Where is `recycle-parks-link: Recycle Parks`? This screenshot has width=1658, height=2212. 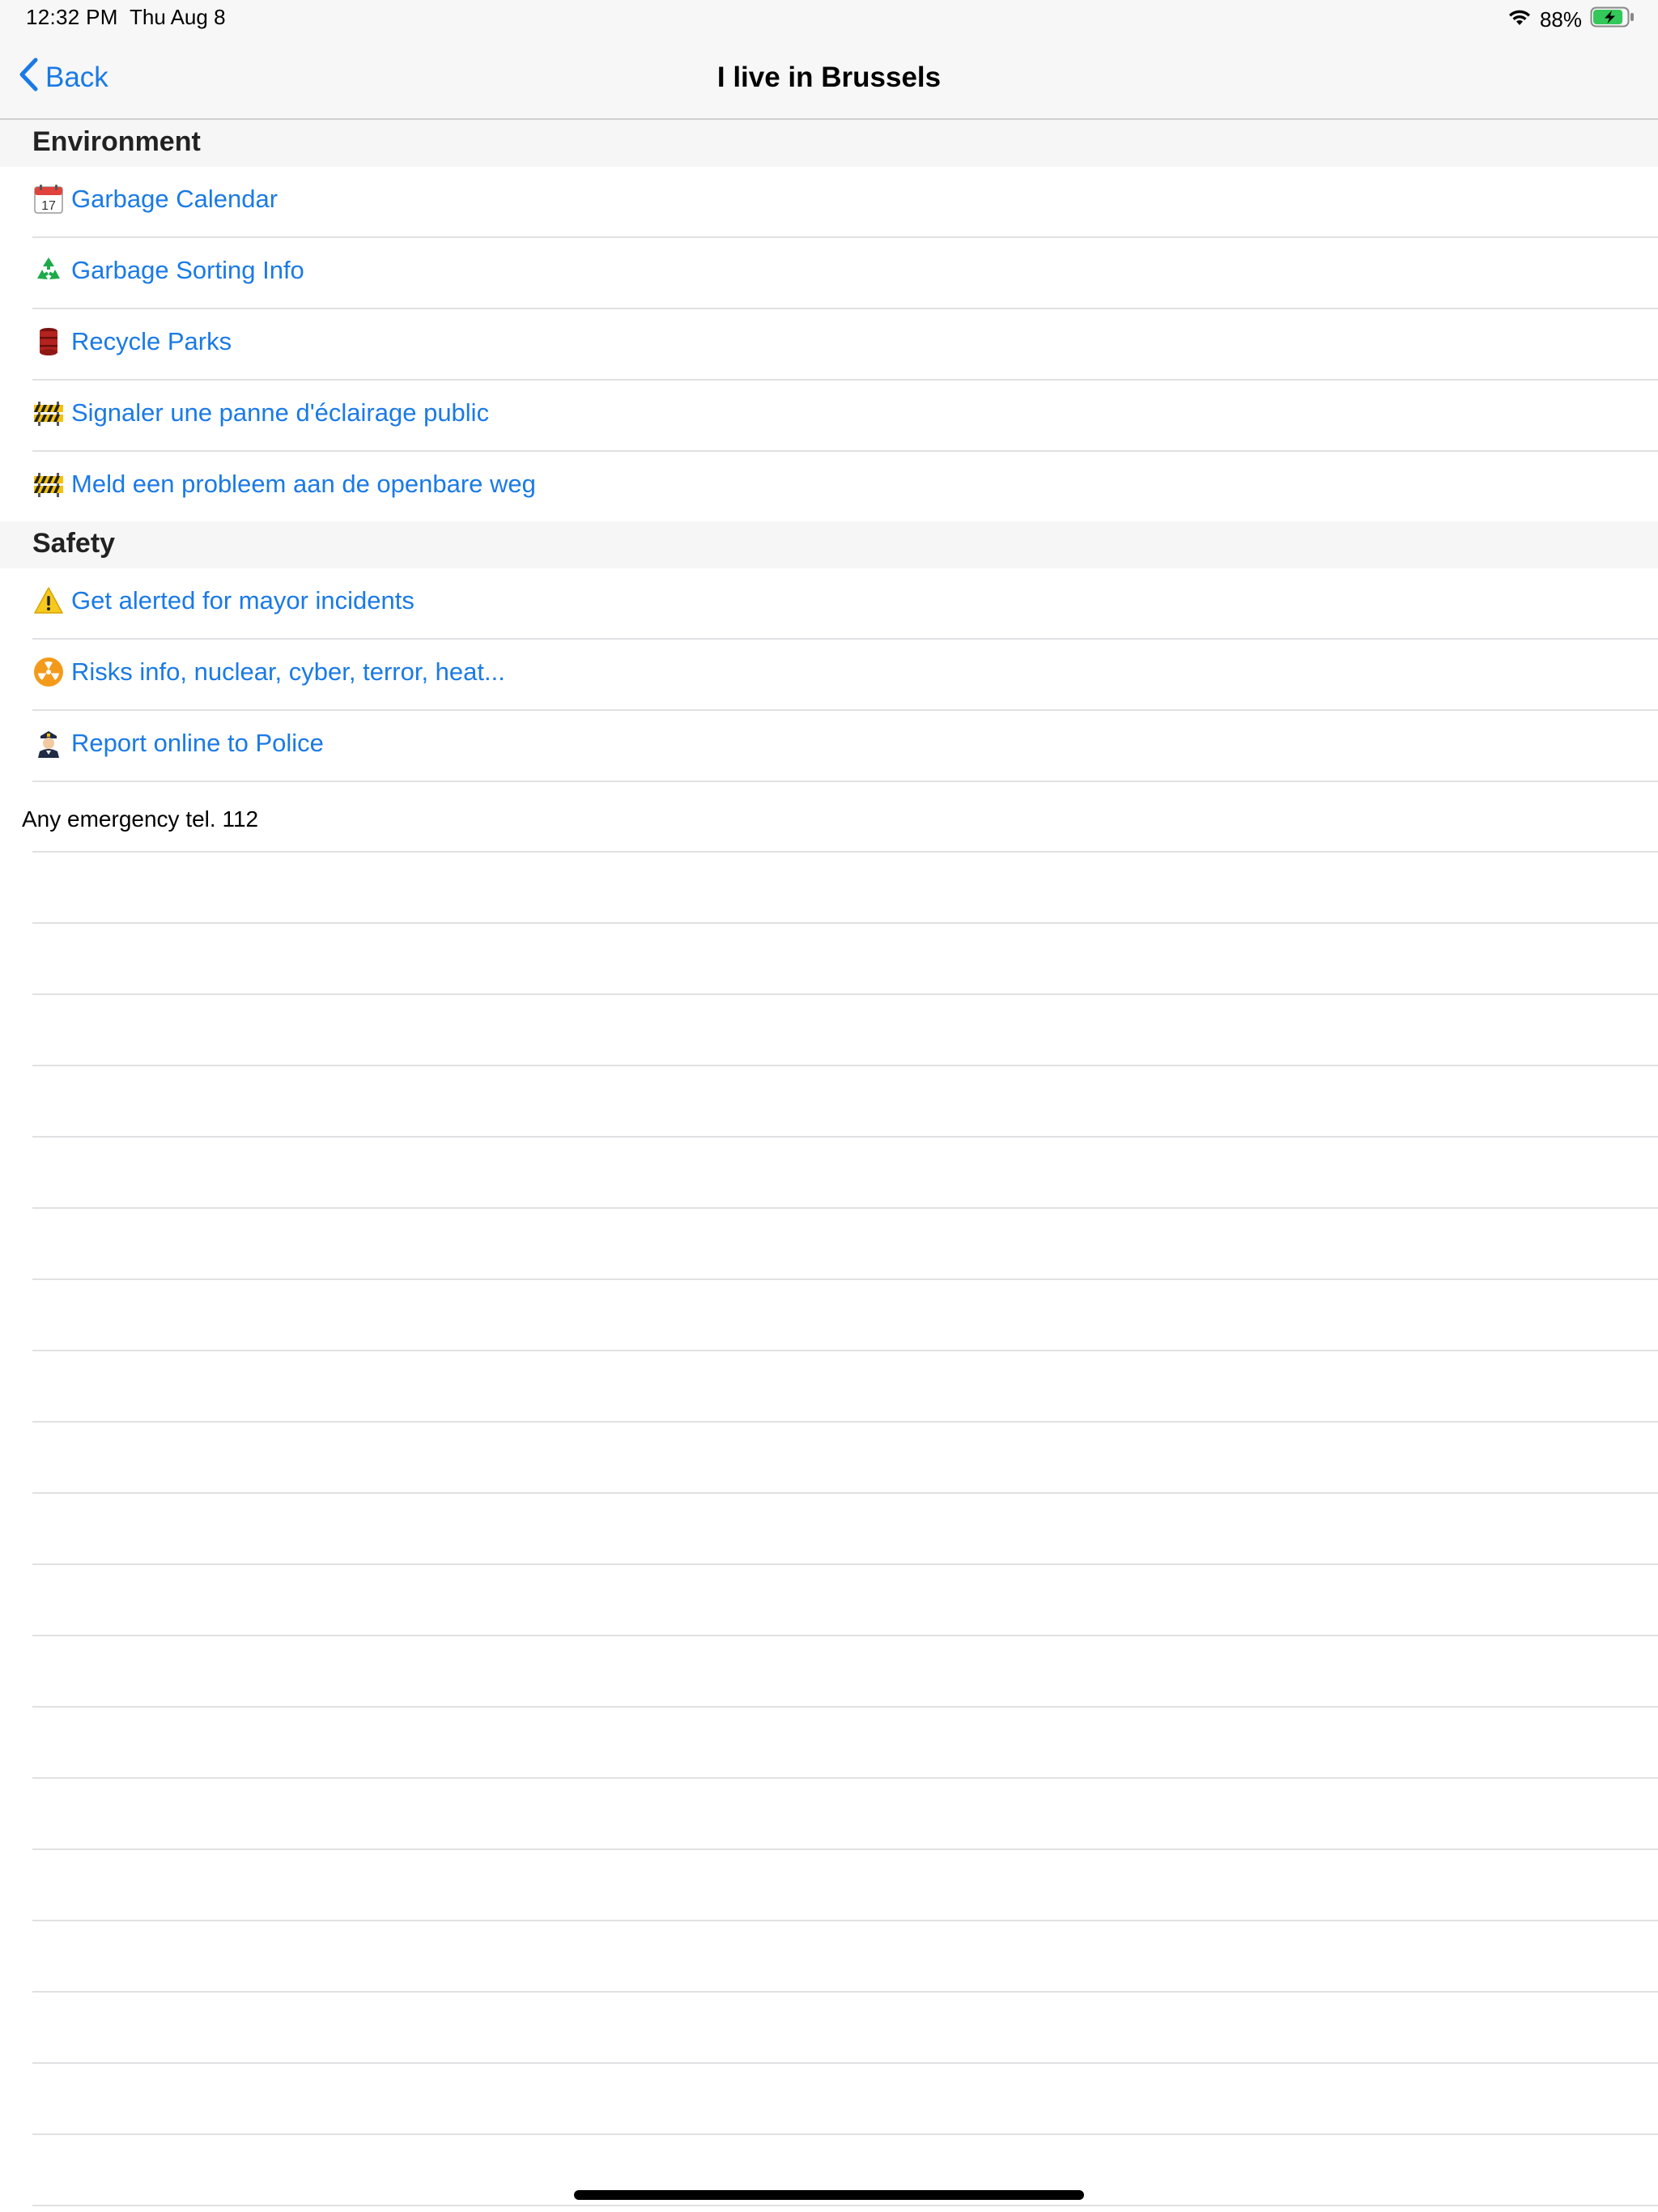
recycle-parks-link: Recycle Parks is located at coordinates (132, 341).